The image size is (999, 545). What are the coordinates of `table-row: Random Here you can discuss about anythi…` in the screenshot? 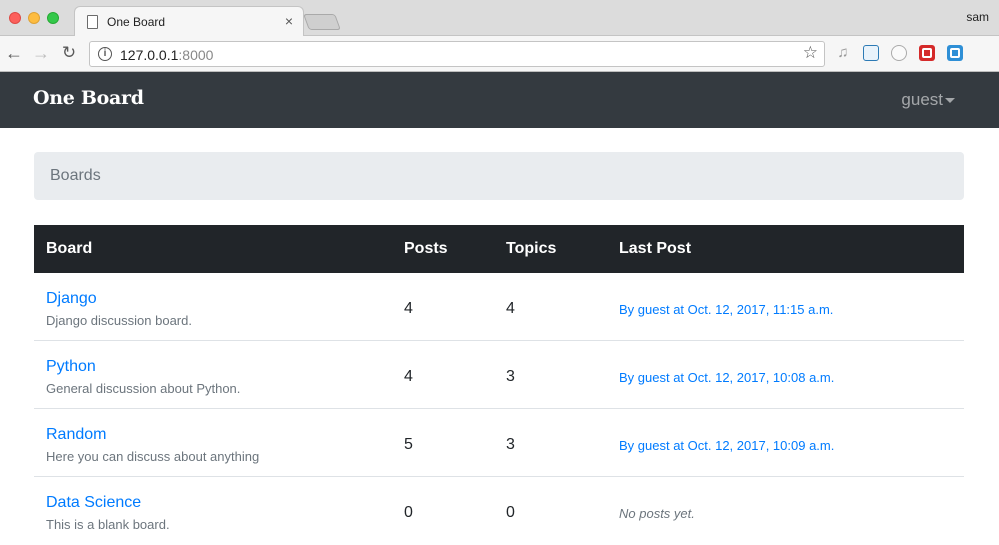 It's located at (499, 443).